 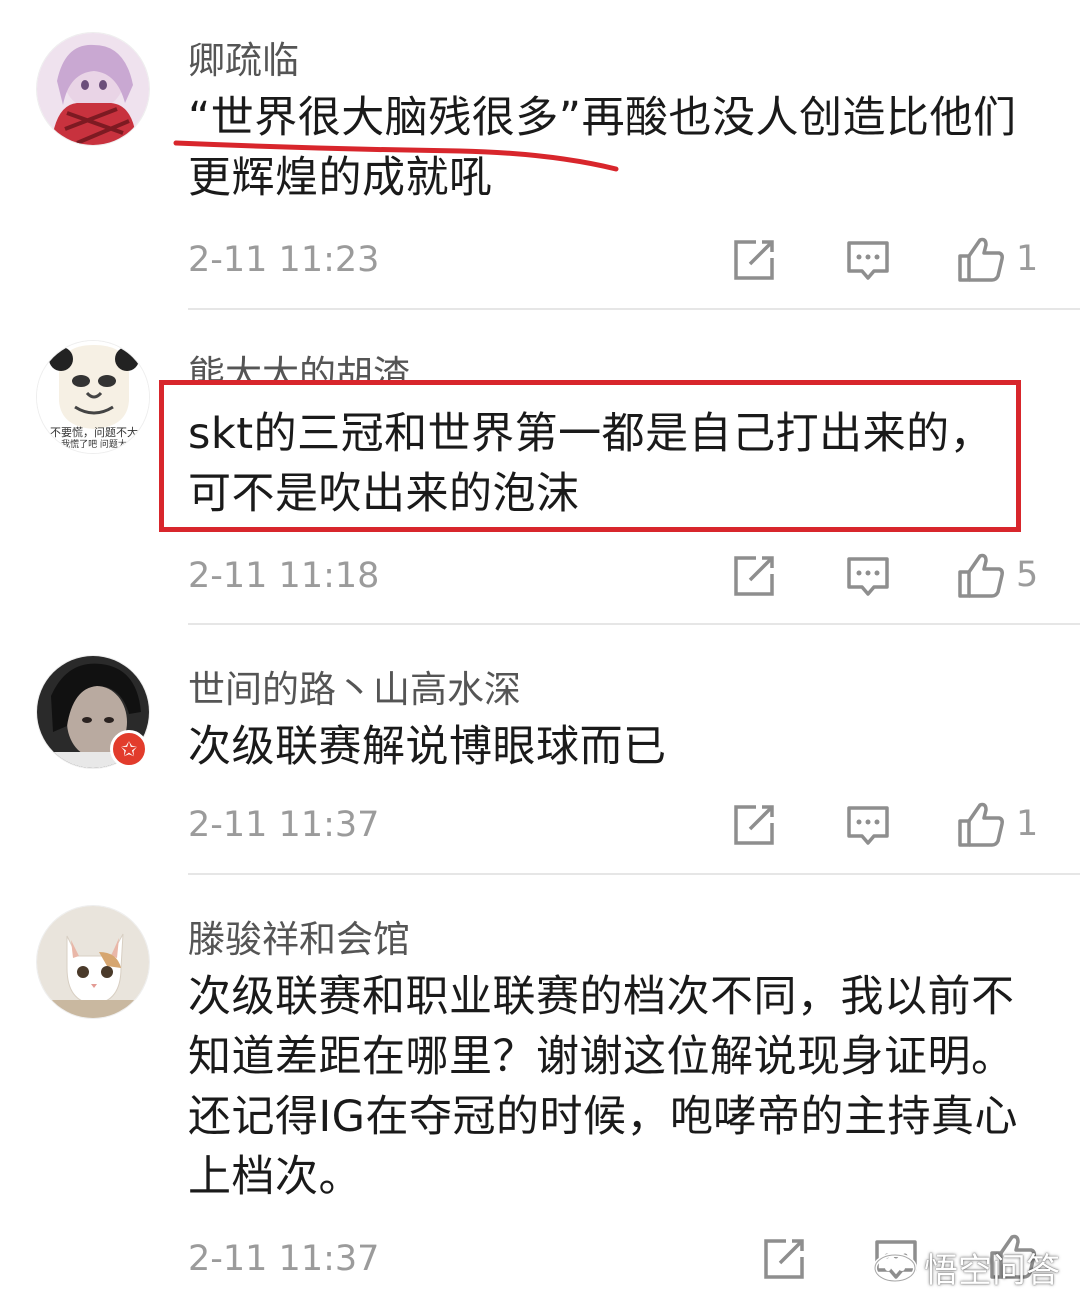 I want to click on like-count: 5, so click(x=1027, y=575).